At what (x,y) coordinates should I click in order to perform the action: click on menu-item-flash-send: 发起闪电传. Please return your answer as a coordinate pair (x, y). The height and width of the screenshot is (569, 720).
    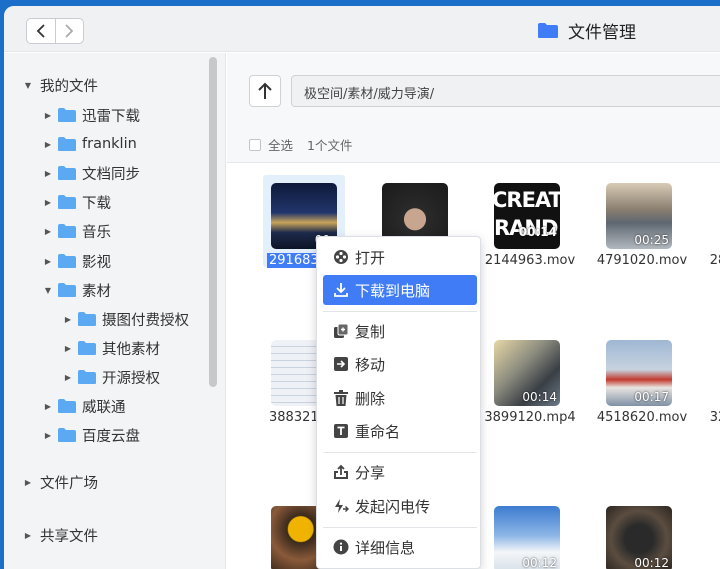
    Looking at the image, I should click on (400, 506).